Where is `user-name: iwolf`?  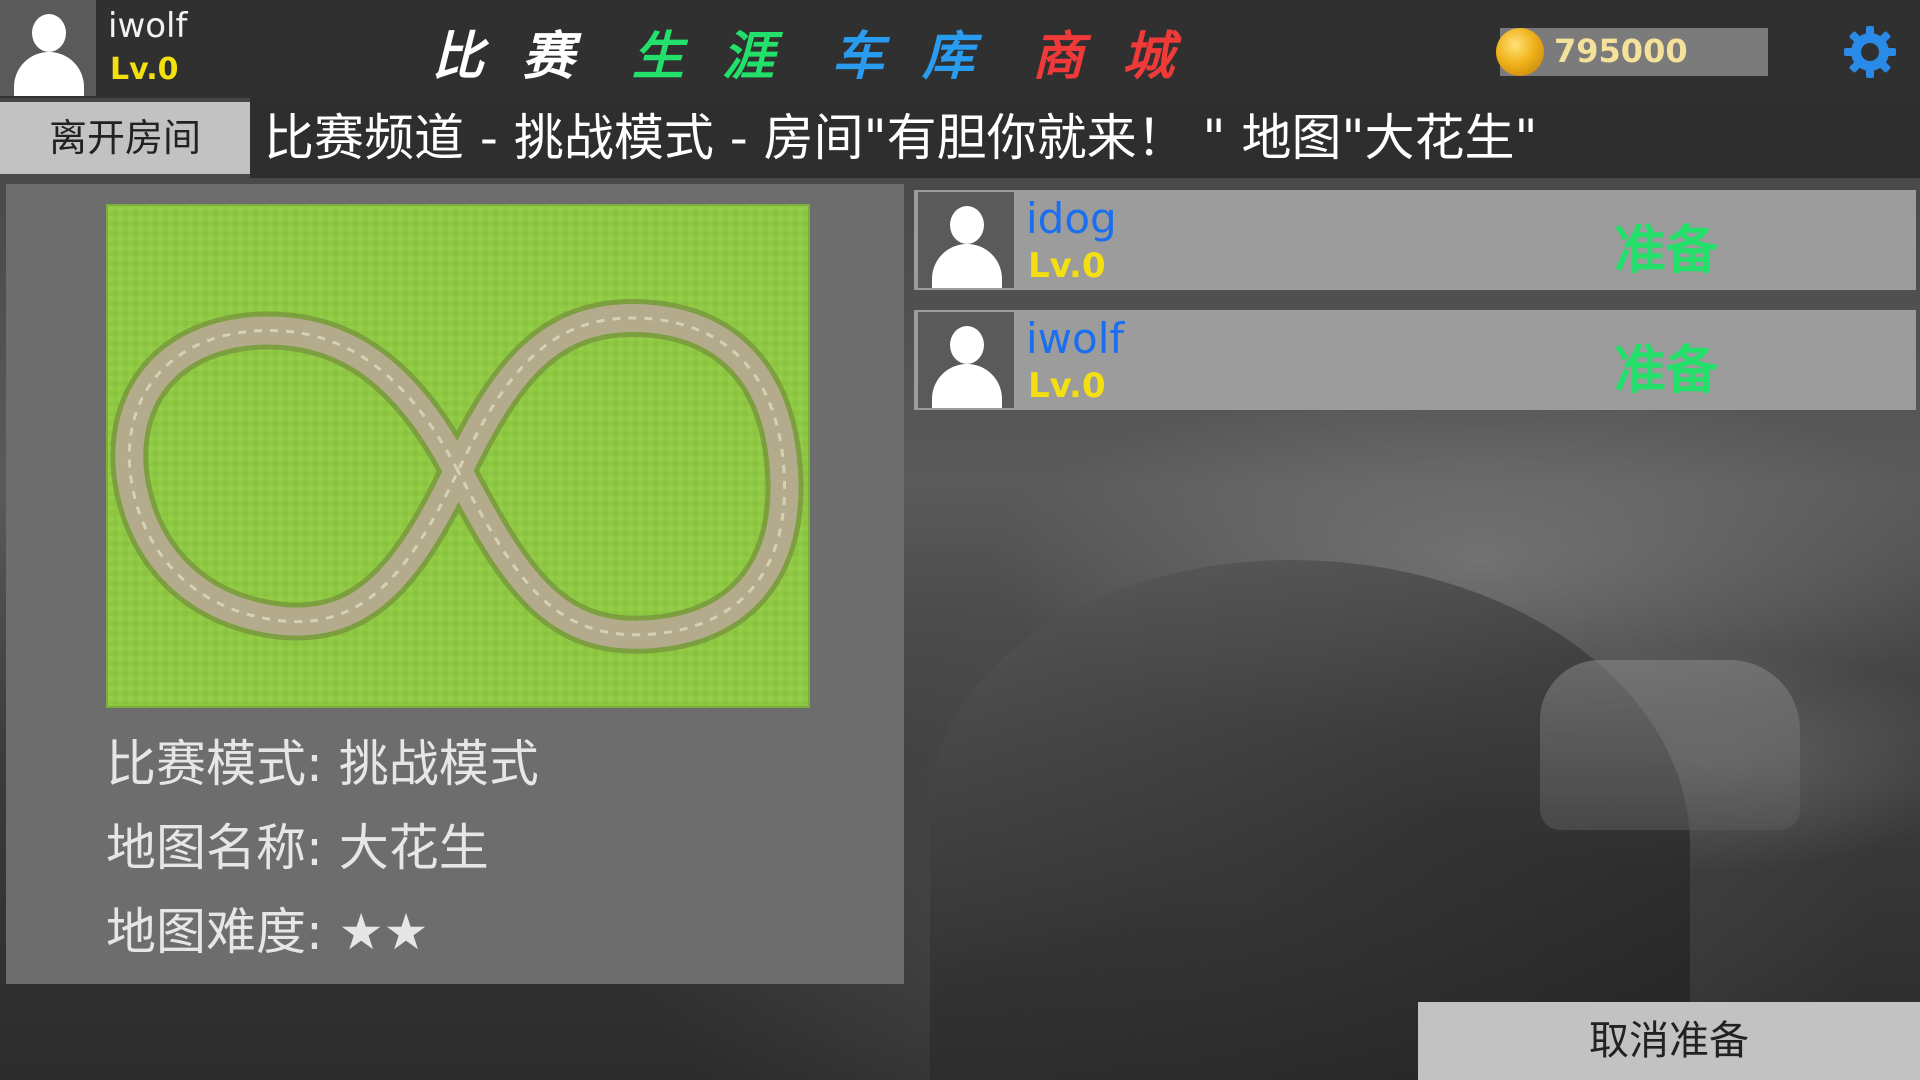
user-name: iwolf is located at coordinates (148, 26).